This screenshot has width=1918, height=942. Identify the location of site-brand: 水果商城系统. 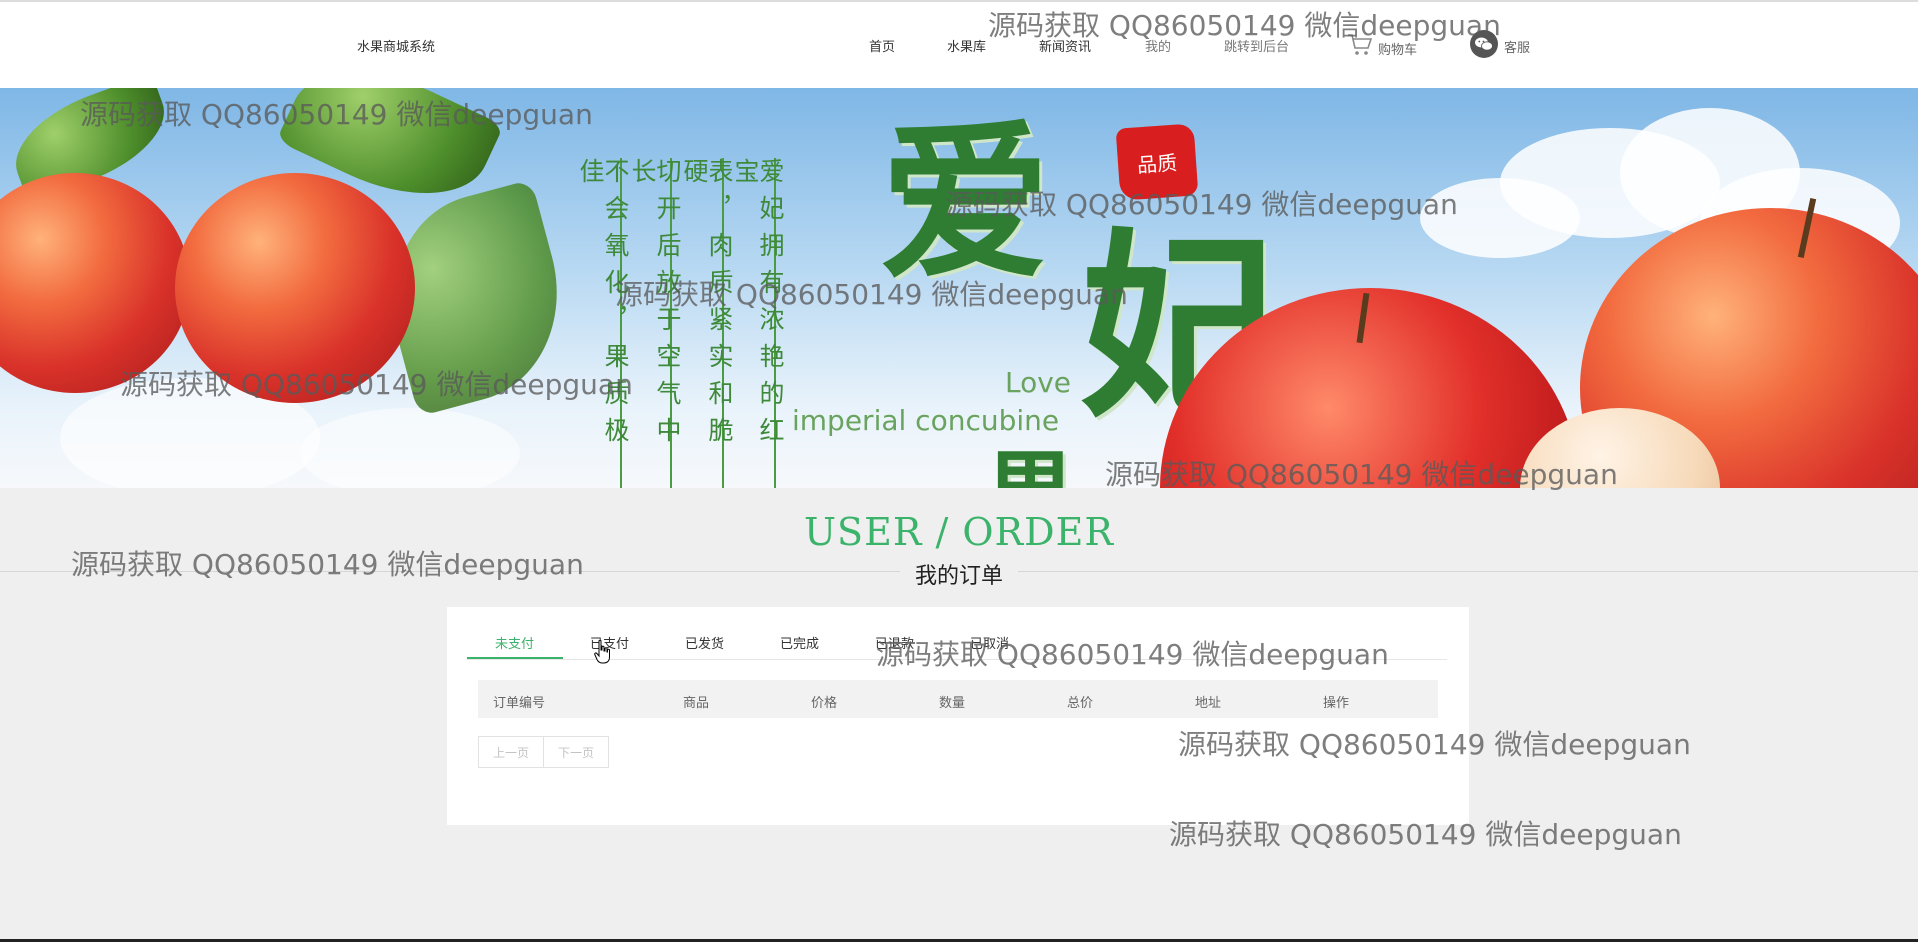
(396, 45).